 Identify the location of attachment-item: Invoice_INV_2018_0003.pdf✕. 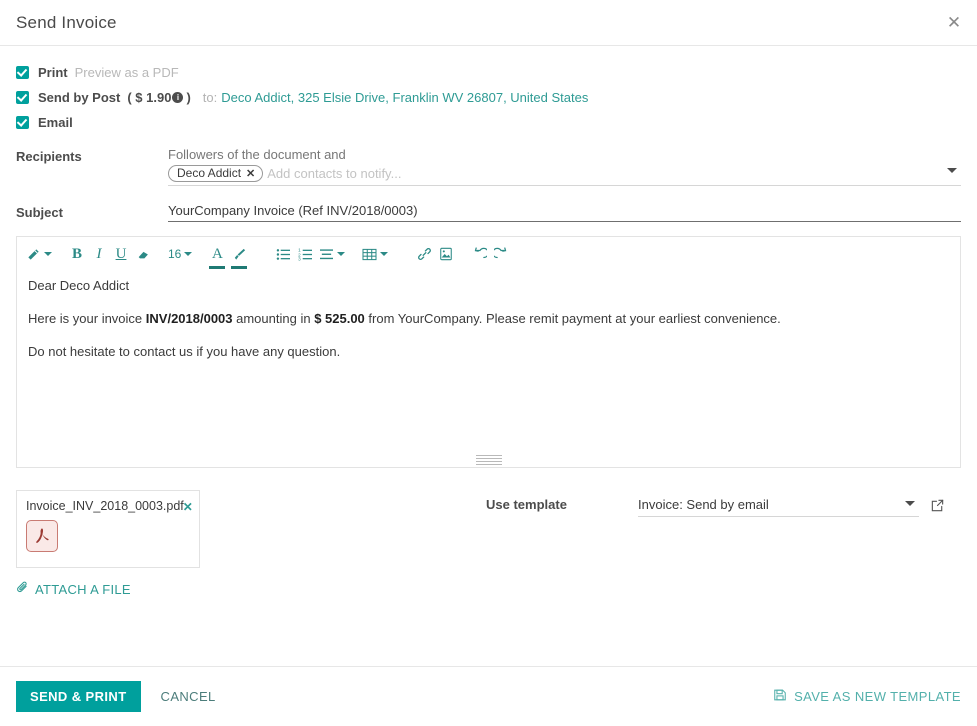
(108, 529).